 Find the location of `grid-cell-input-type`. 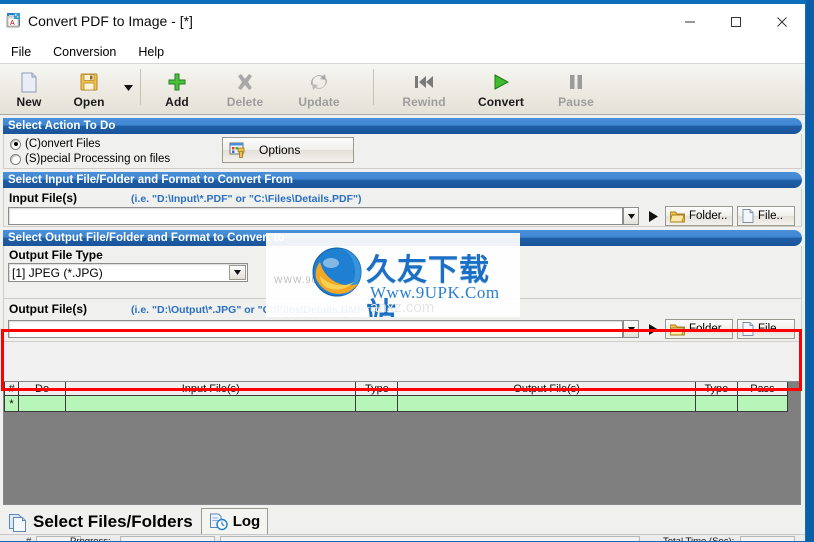

grid-cell-input-type is located at coordinates (377, 403).